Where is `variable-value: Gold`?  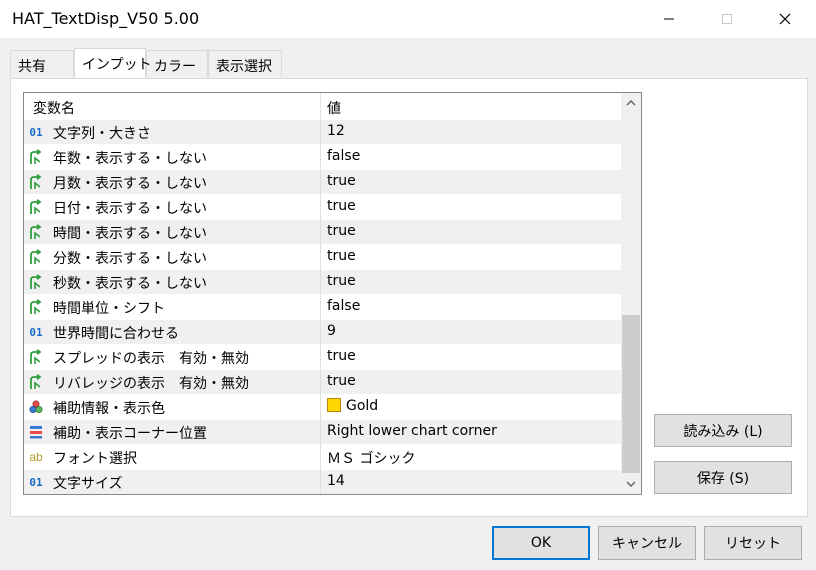 variable-value: Gold is located at coordinates (352, 406).